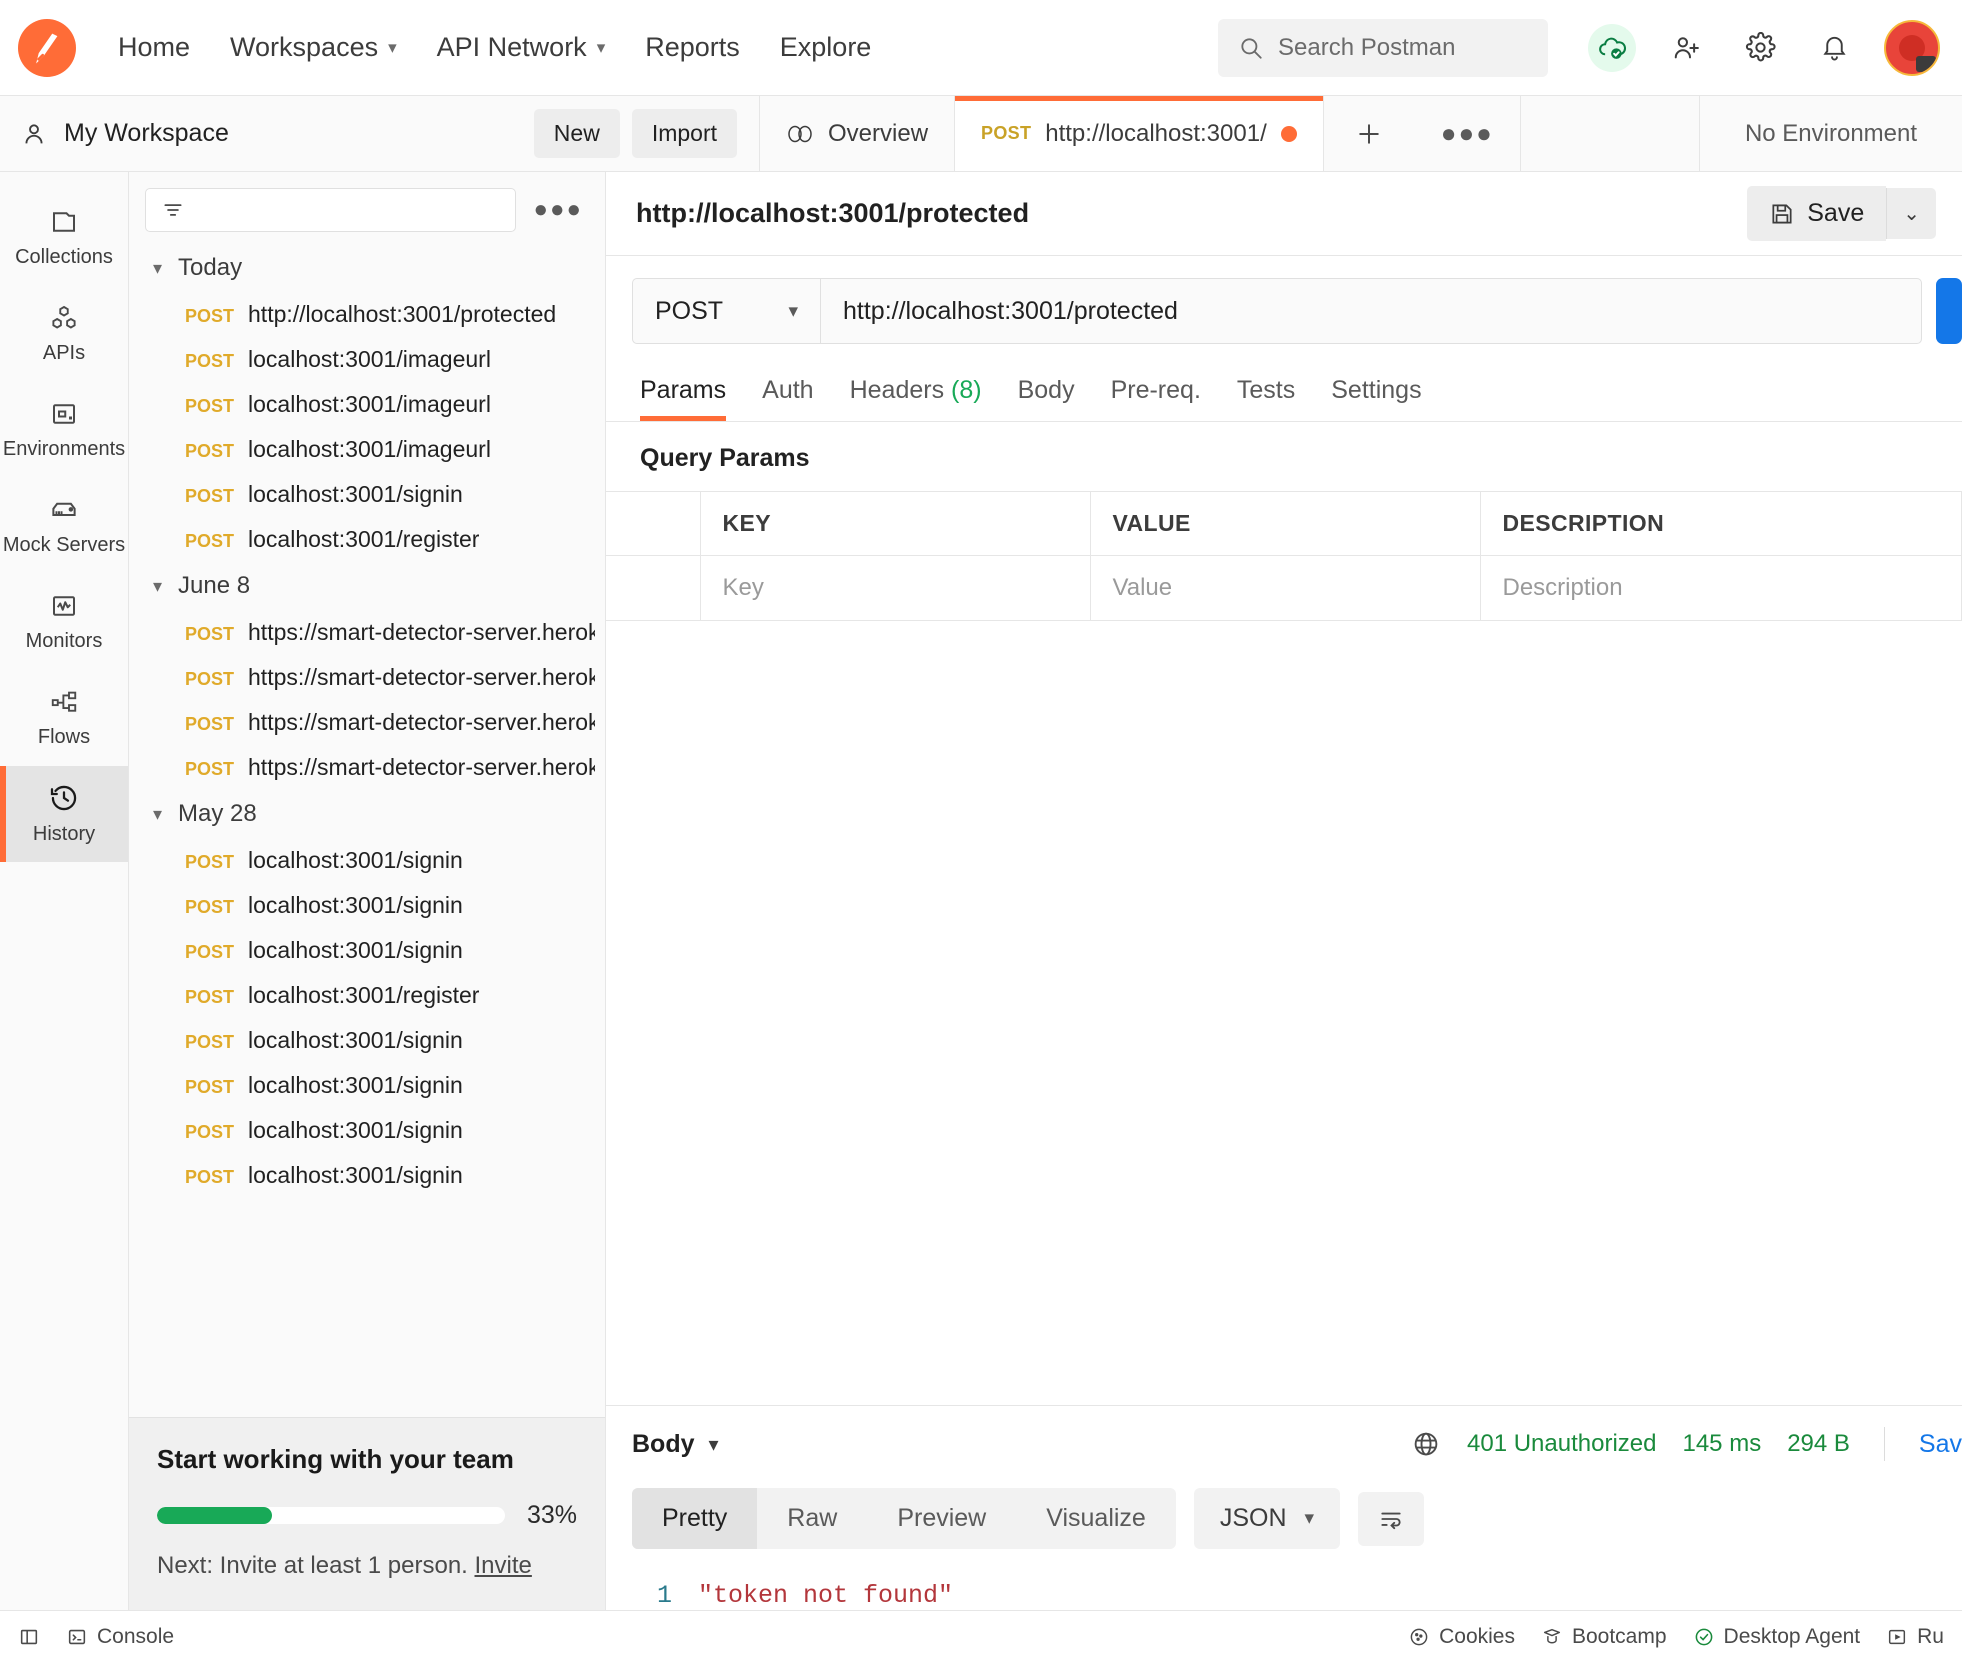 The height and width of the screenshot is (1662, 1962). Describe the element at coordinates (1251, 48) in the screenshot. I see `search-icon` at that location.